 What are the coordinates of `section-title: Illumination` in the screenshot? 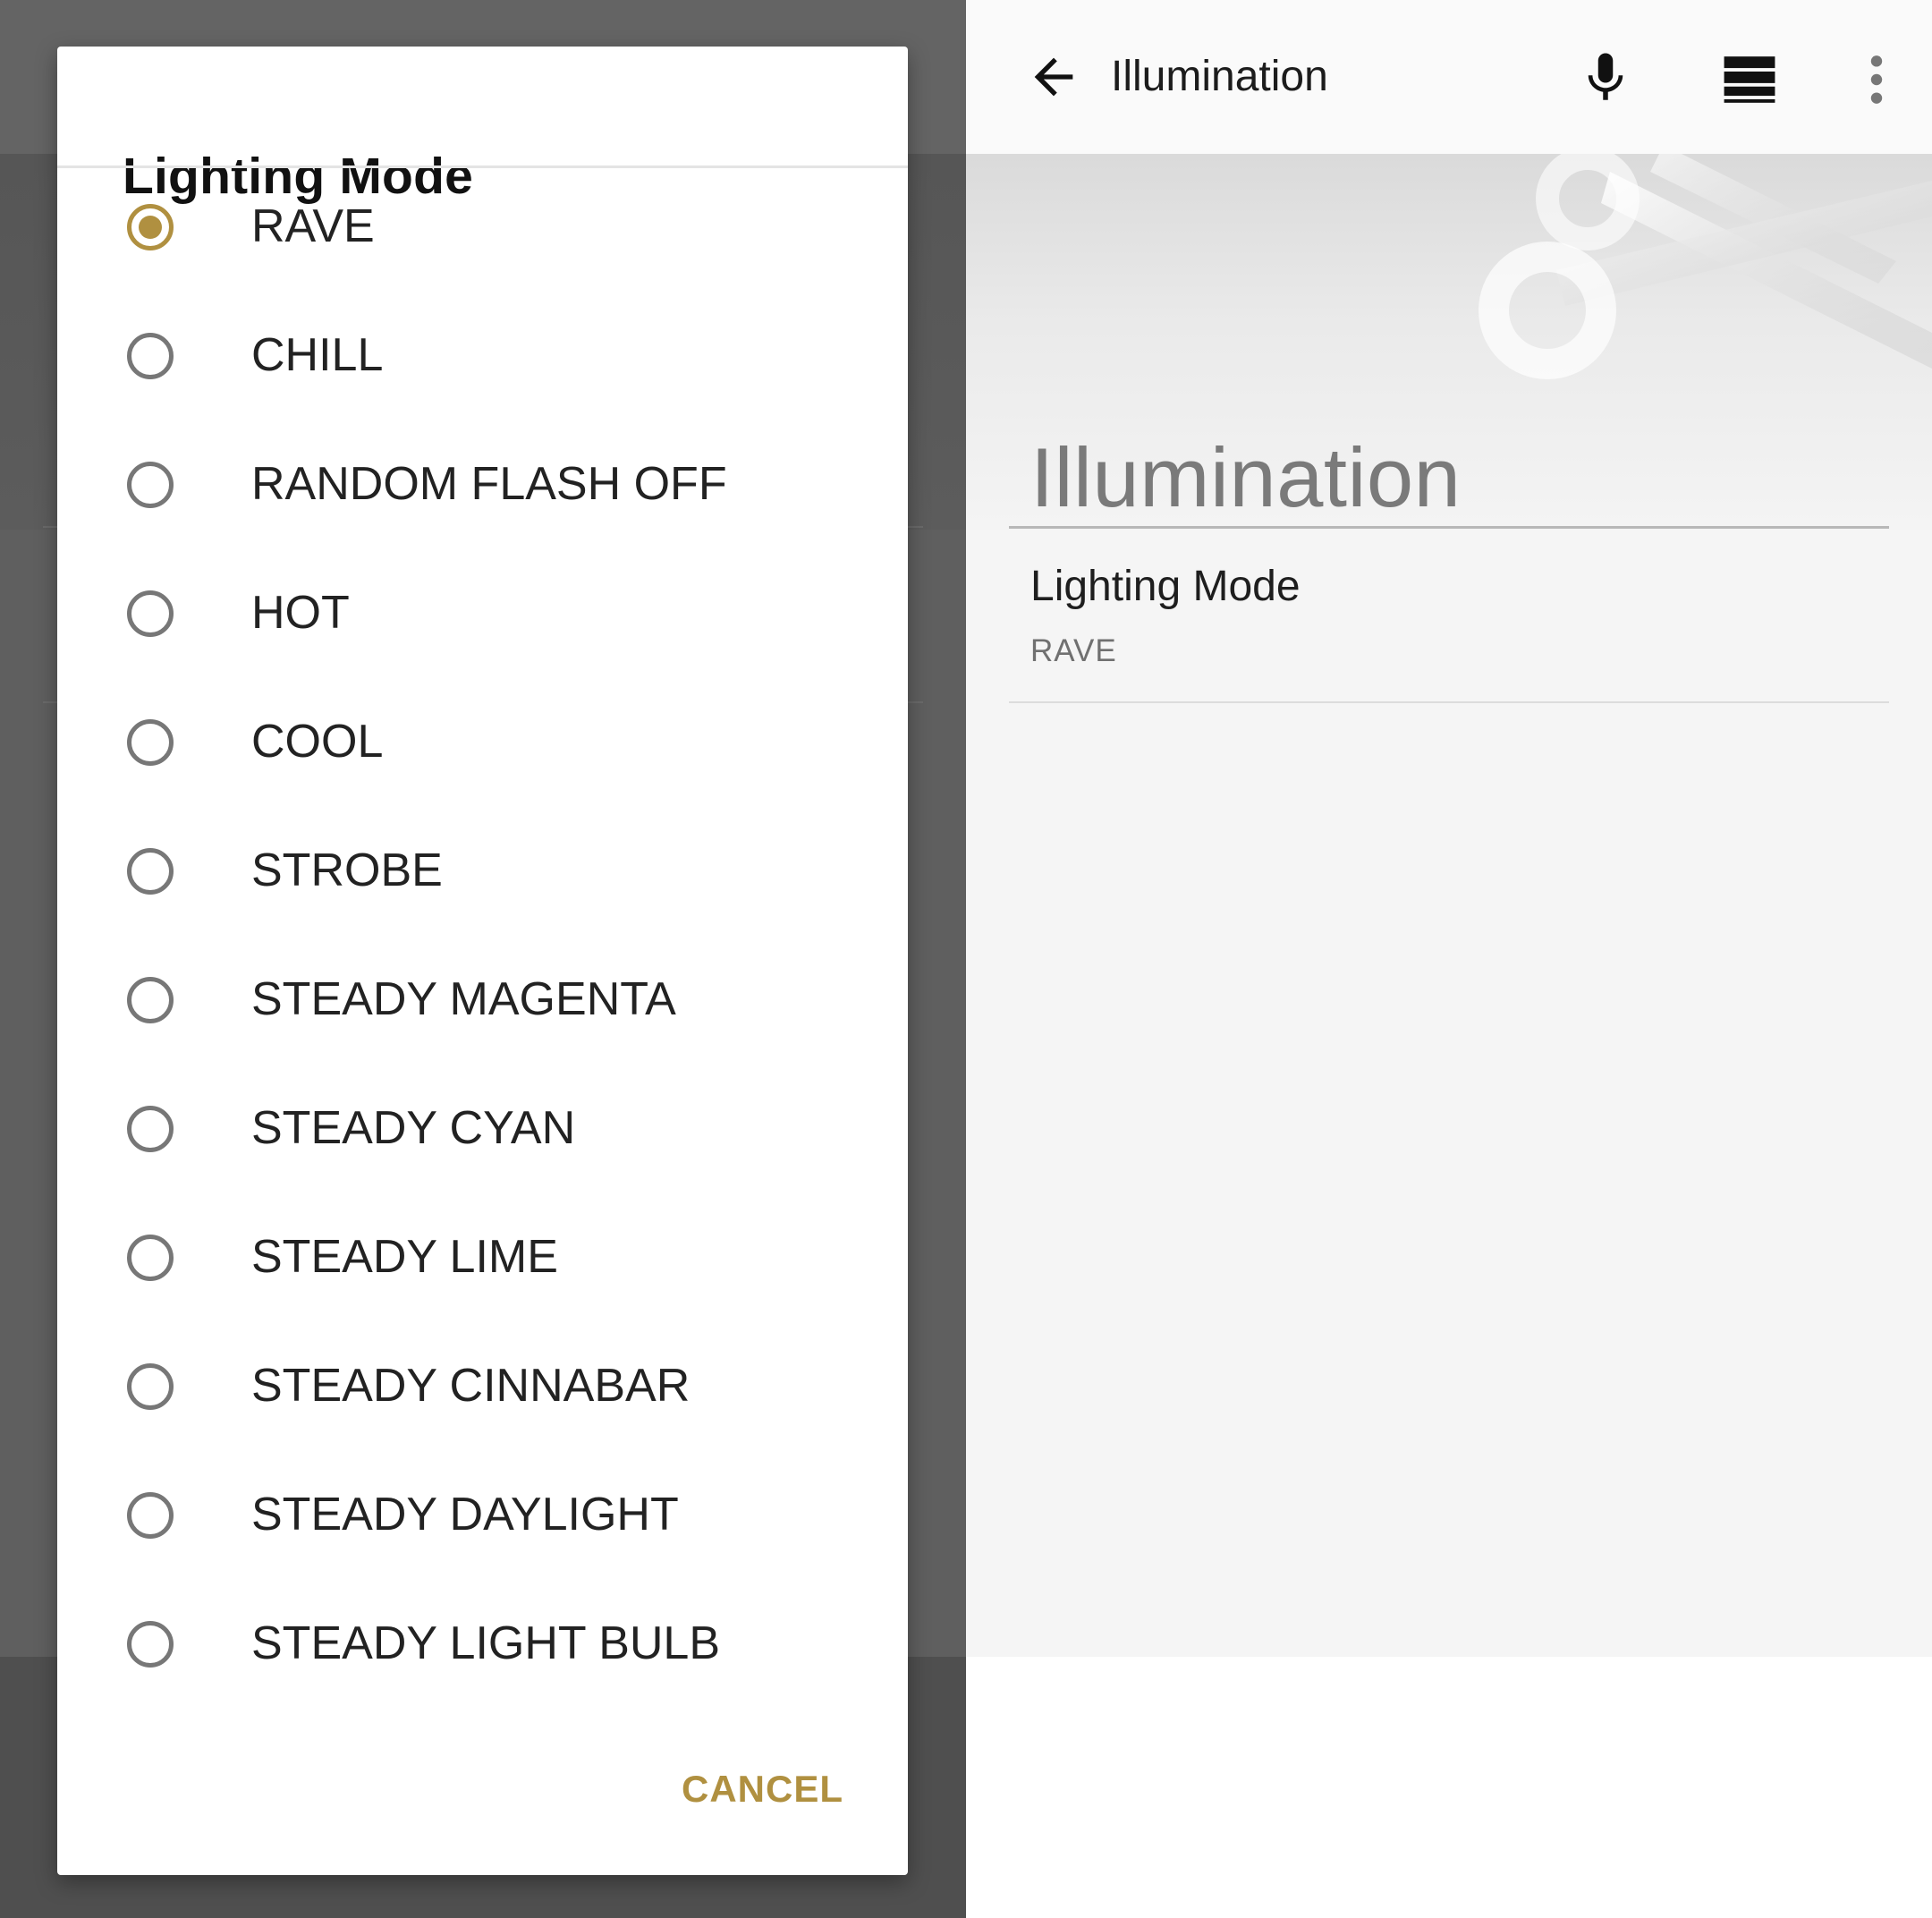 It's located at (1246, 477).